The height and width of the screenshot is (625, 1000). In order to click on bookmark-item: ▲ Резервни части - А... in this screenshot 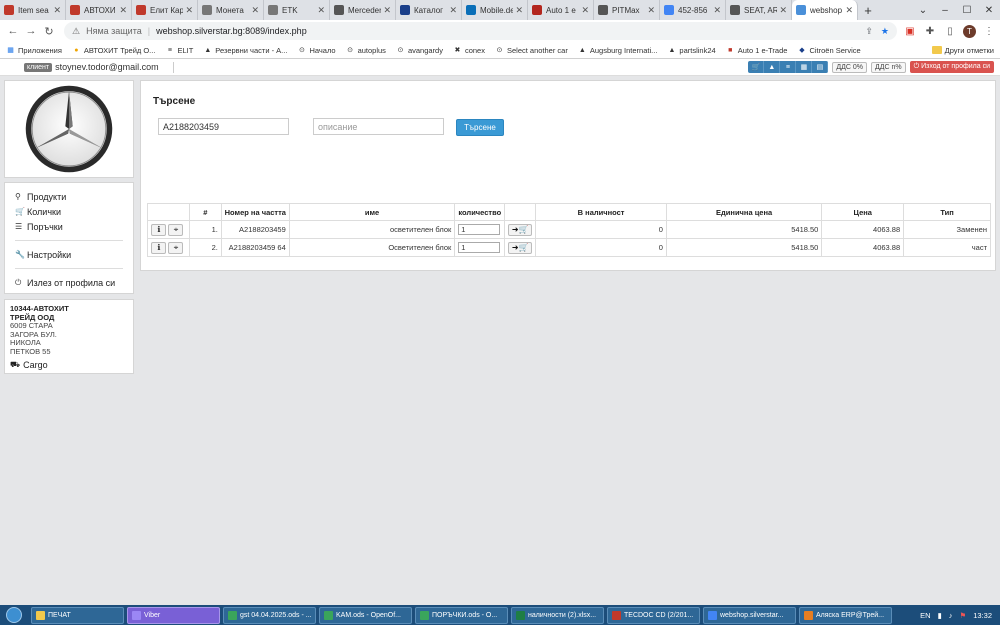, I will do `click(245, 50)`.